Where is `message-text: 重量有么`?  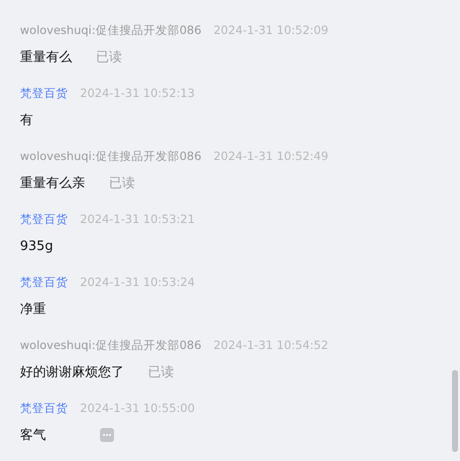 message-text: 重量有么 is located at coordinates (46, 57).